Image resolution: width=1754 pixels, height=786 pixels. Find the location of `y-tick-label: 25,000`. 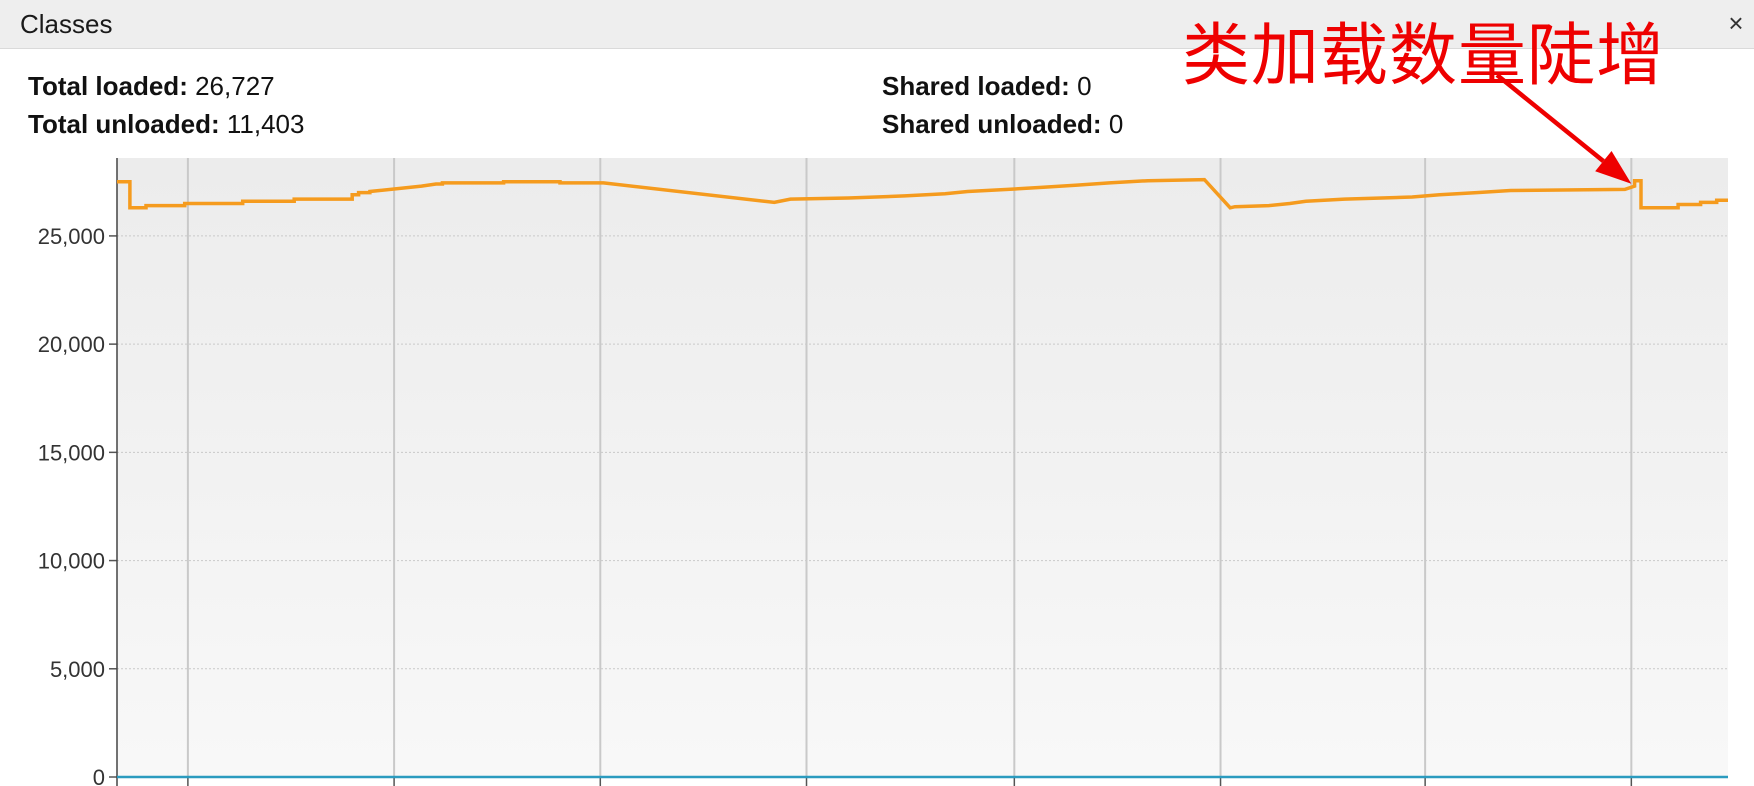

y-tick-label: 25,000 is located at coordinates (71, 236).